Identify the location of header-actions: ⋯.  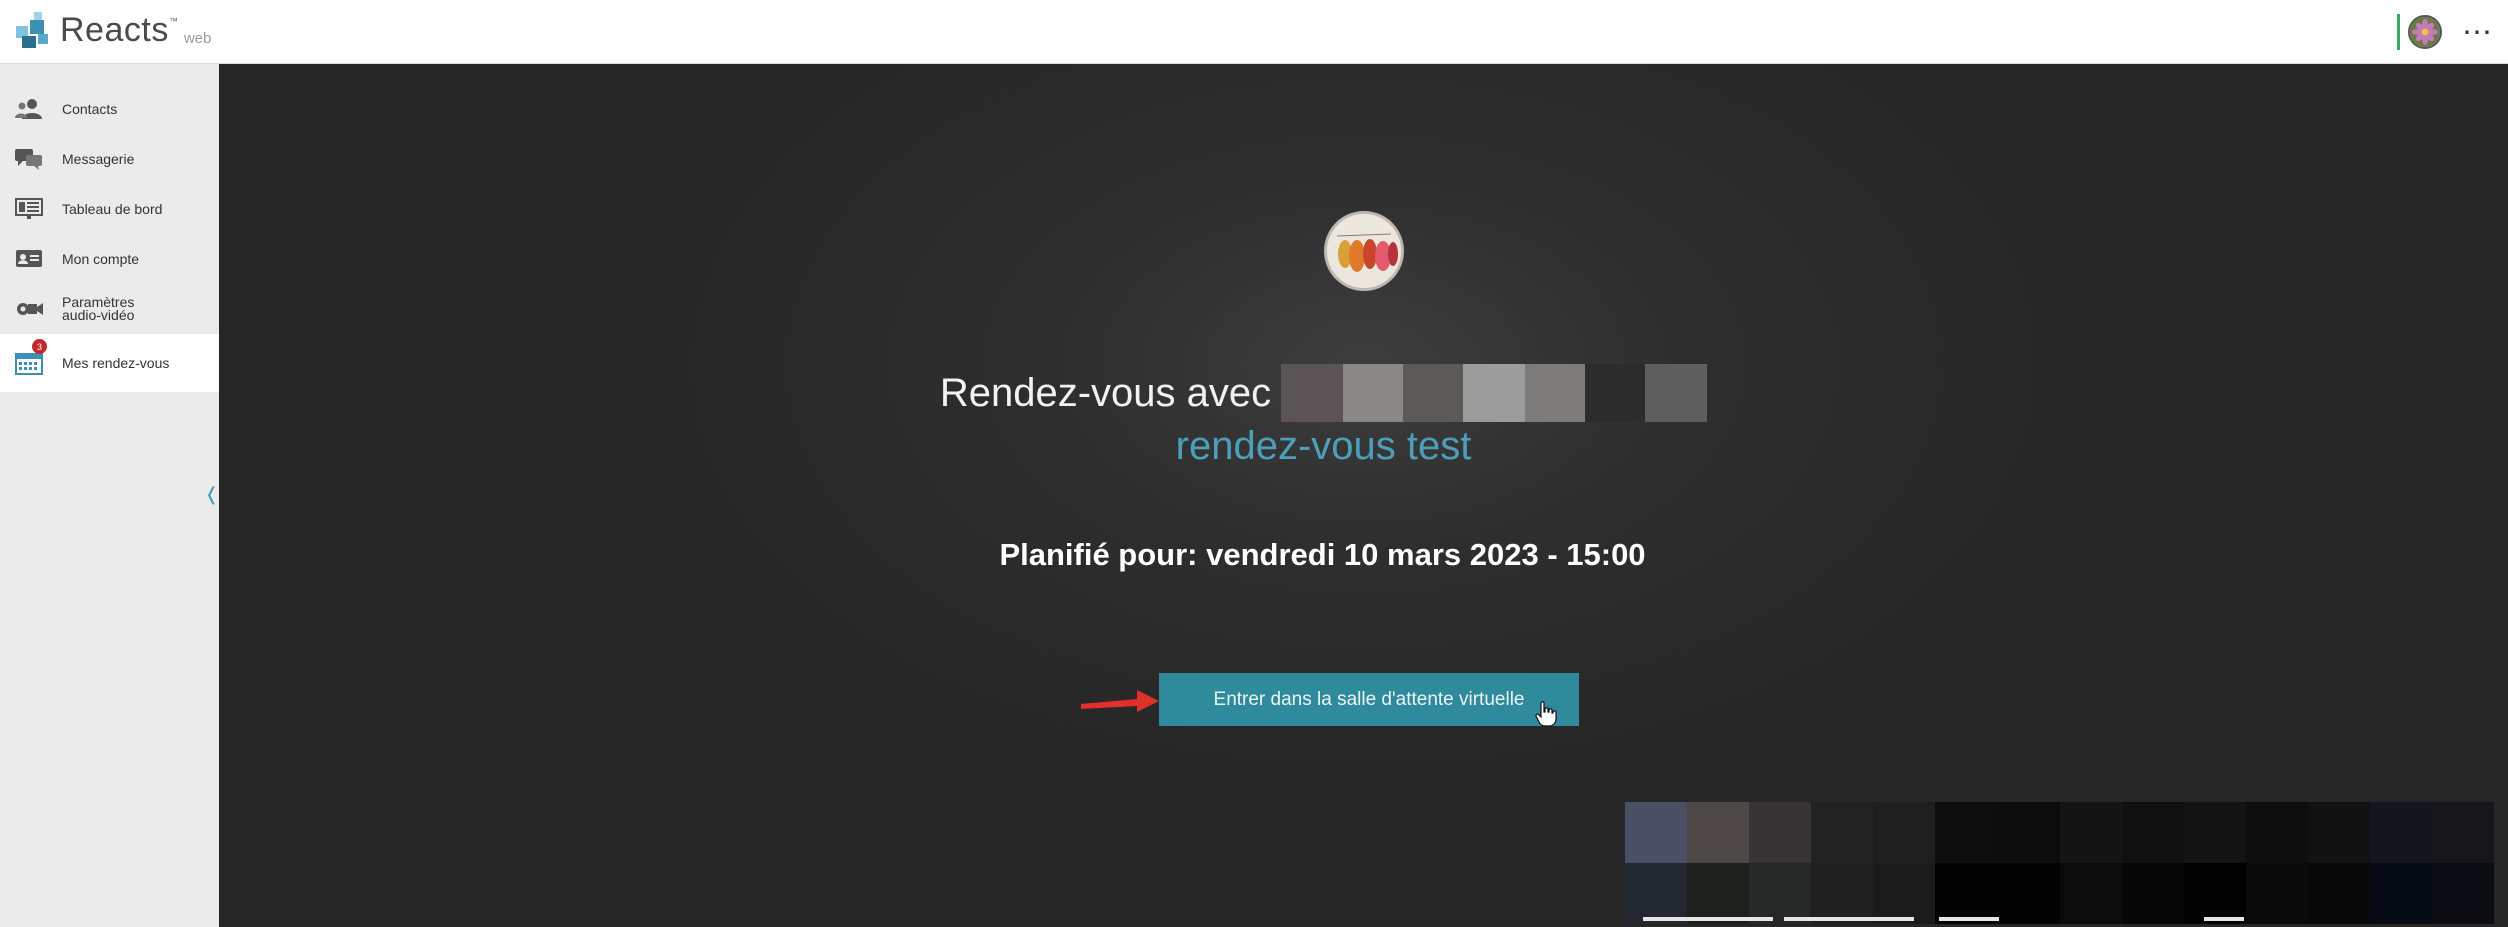
(2452, 32).